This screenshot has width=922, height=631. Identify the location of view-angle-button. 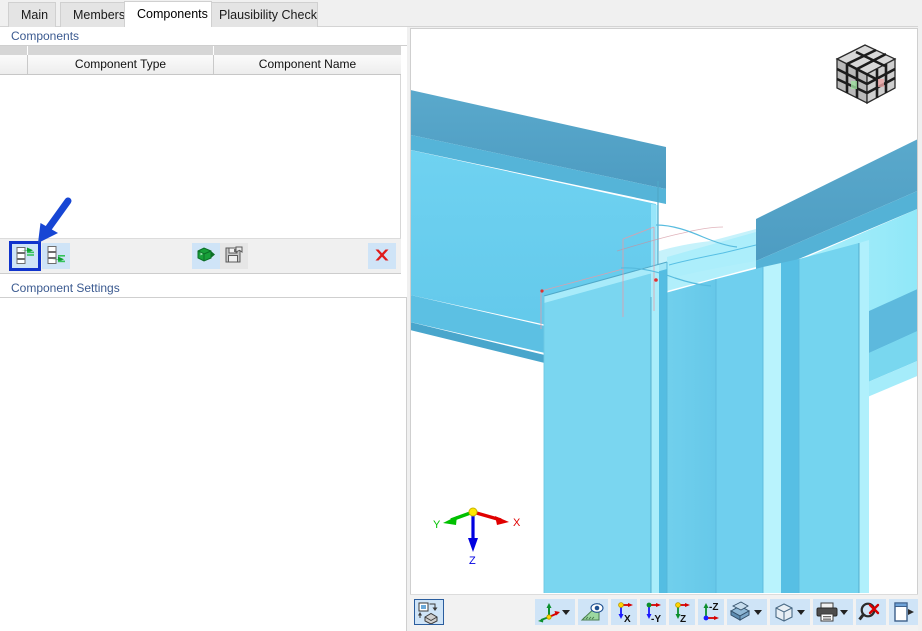
(593, 612).